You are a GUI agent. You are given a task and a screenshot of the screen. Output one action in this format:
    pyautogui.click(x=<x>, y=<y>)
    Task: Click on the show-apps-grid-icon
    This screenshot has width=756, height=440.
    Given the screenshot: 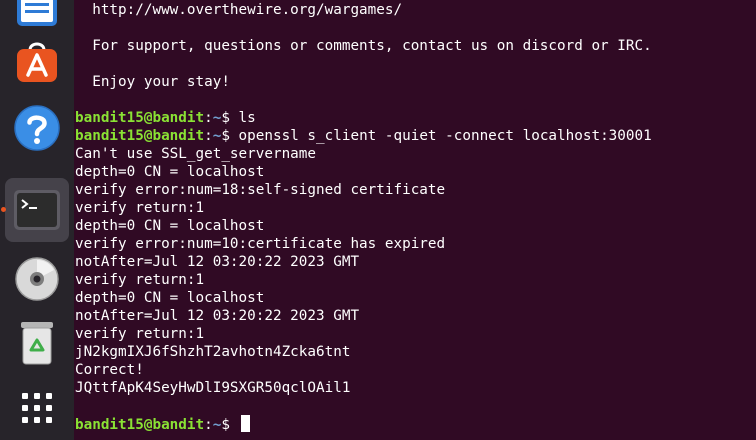 What is the action you would take?
    pyautogui.click(x=37, y=408)
    